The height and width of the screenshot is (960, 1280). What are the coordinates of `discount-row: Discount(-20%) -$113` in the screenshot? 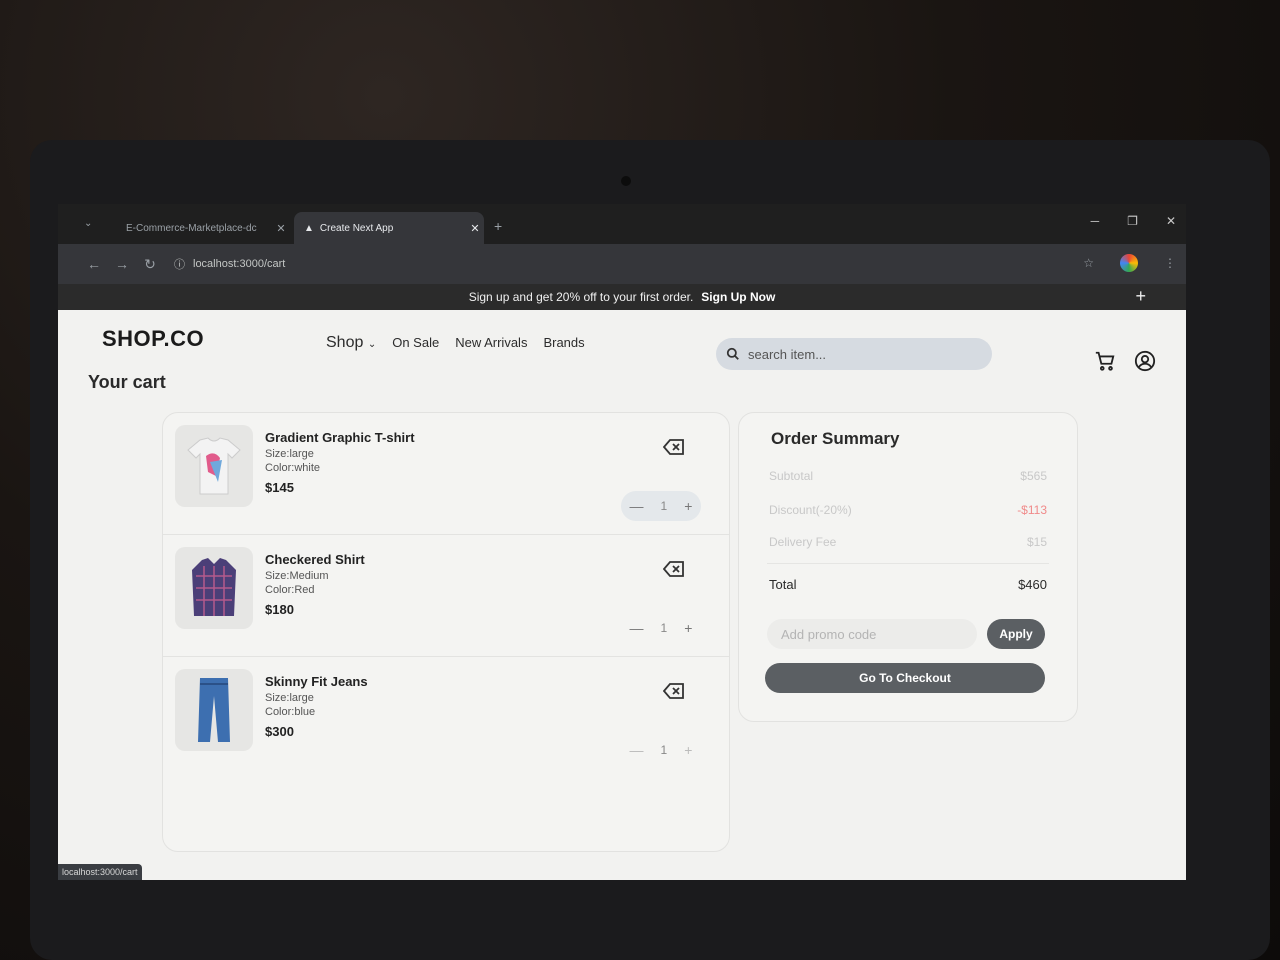 It's located at (908, 510).